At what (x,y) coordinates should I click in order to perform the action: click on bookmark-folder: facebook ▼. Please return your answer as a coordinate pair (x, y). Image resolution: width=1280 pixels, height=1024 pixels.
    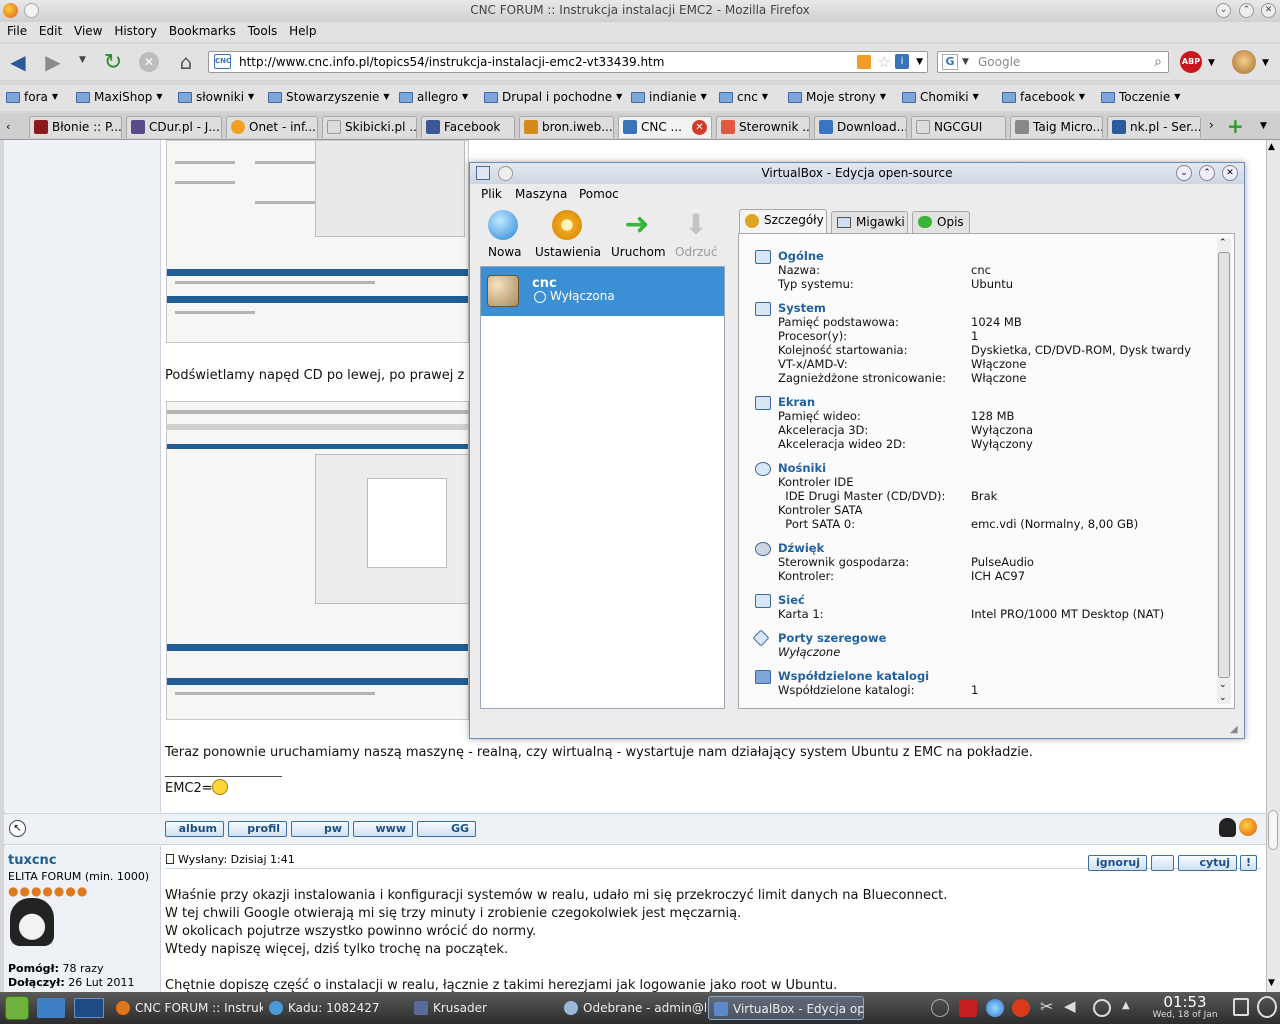
    Looking at the image, I should click on (1043, 97).